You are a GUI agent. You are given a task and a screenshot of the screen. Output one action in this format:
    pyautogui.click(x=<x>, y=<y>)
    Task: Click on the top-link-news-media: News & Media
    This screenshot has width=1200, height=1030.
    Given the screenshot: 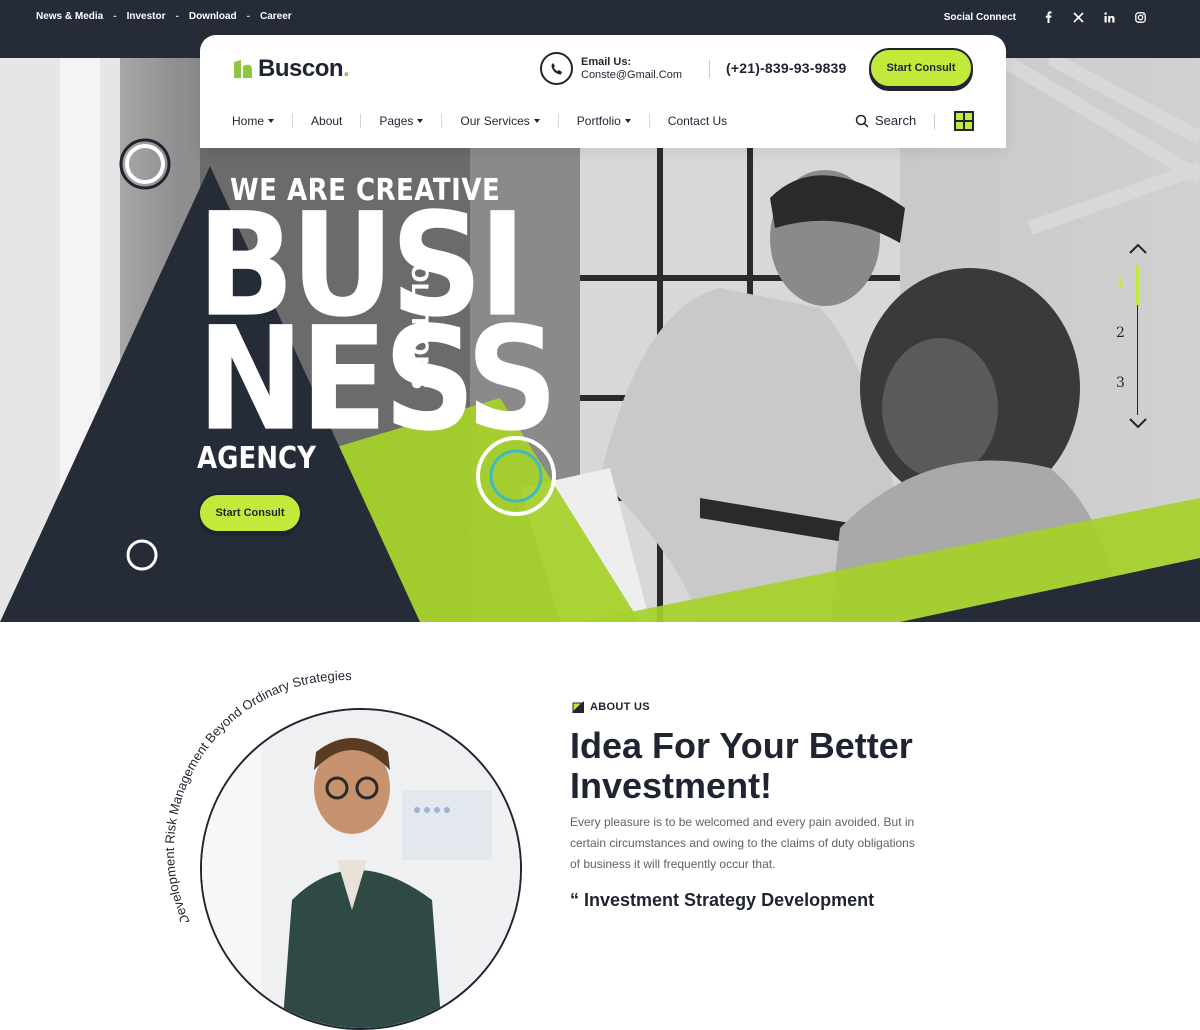 What is the action you would take?
    pyautogui.click(x=69, y=16)
    